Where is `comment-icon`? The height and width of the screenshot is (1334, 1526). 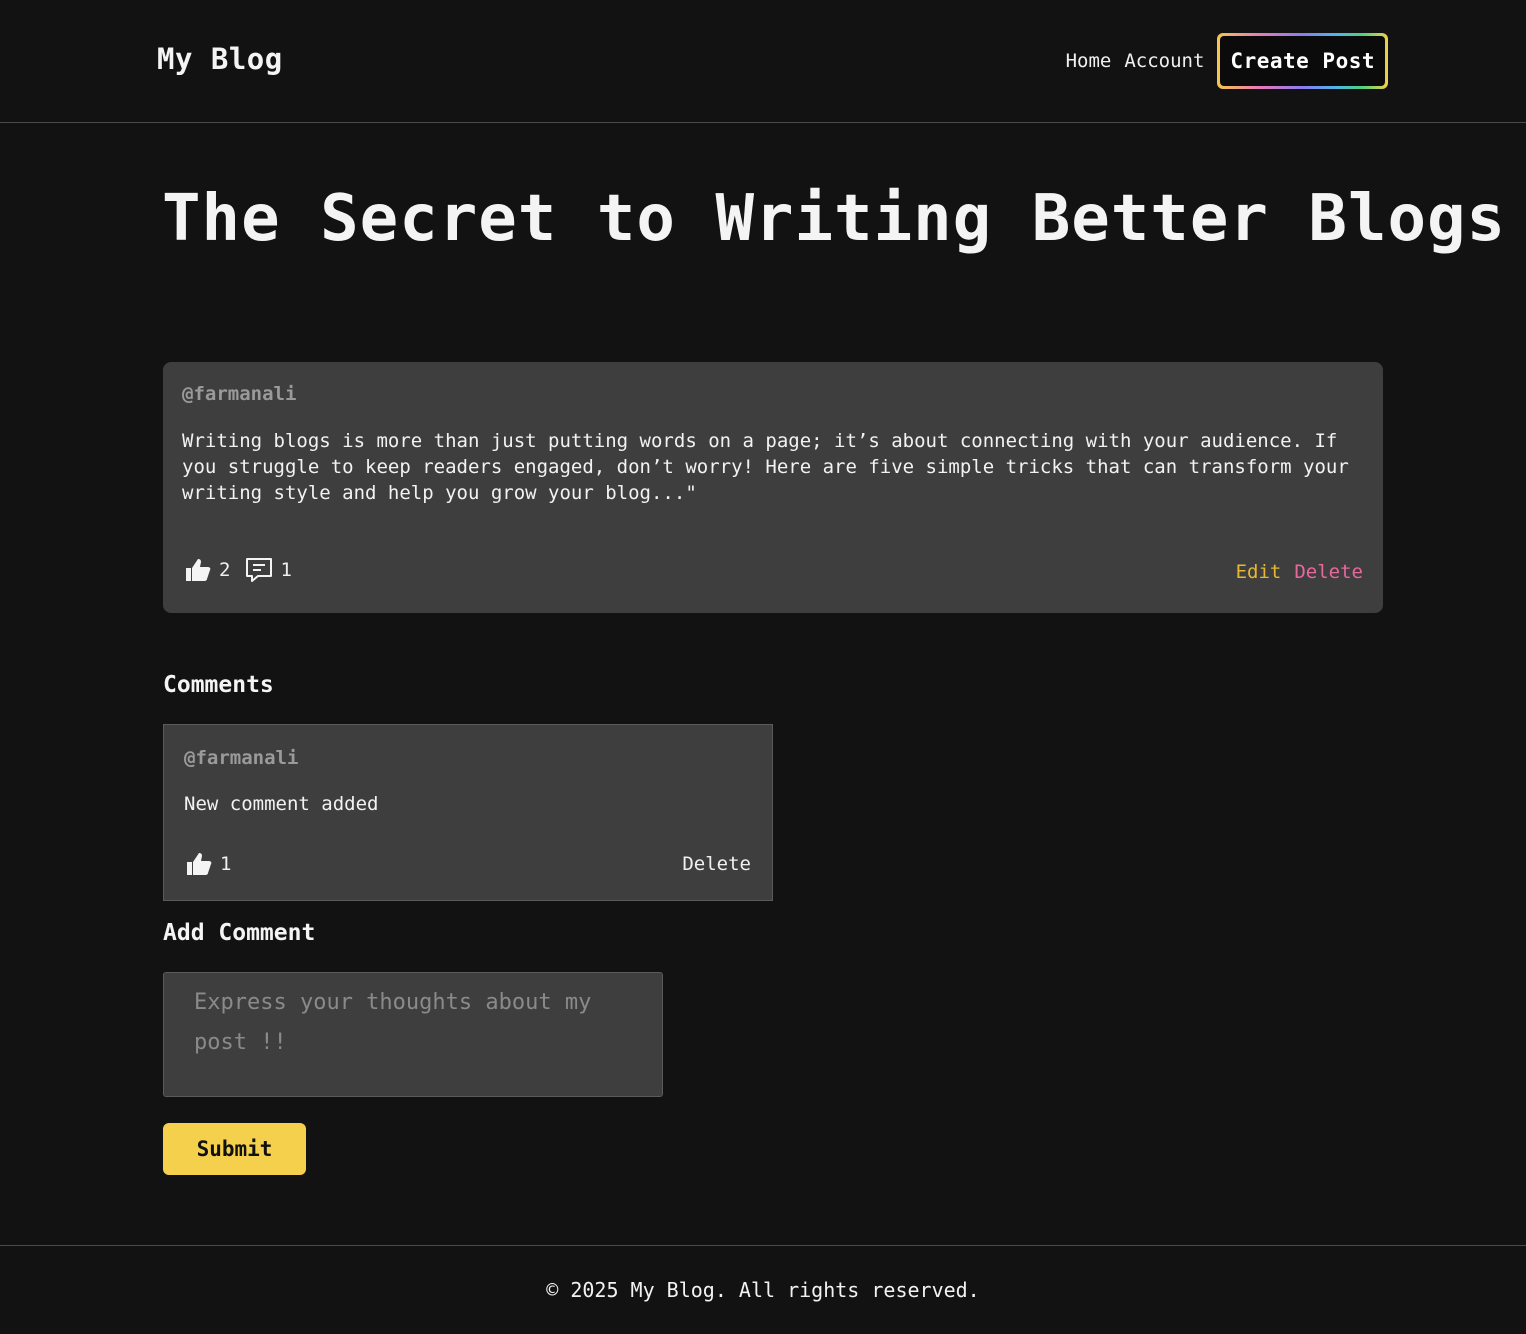
comment-icon is located at coordinates (259, 570).